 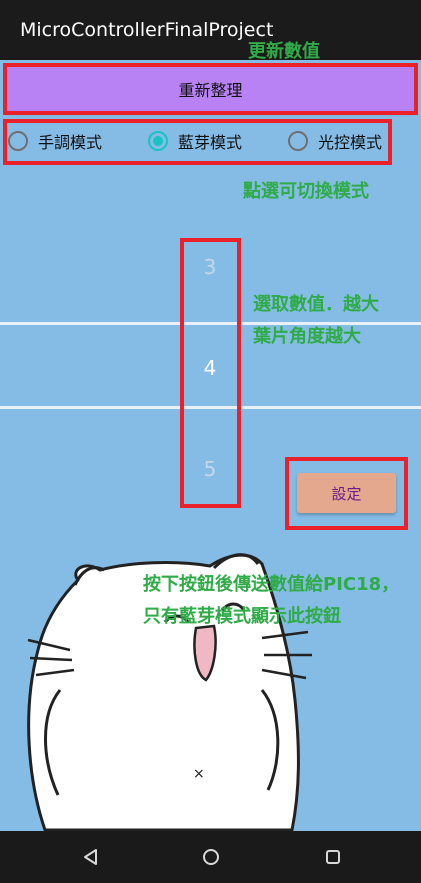 What do you see at coordinates (210, 373) in the screenshot?
I see `highlight-picker-box` at bounding box center [210, 373].